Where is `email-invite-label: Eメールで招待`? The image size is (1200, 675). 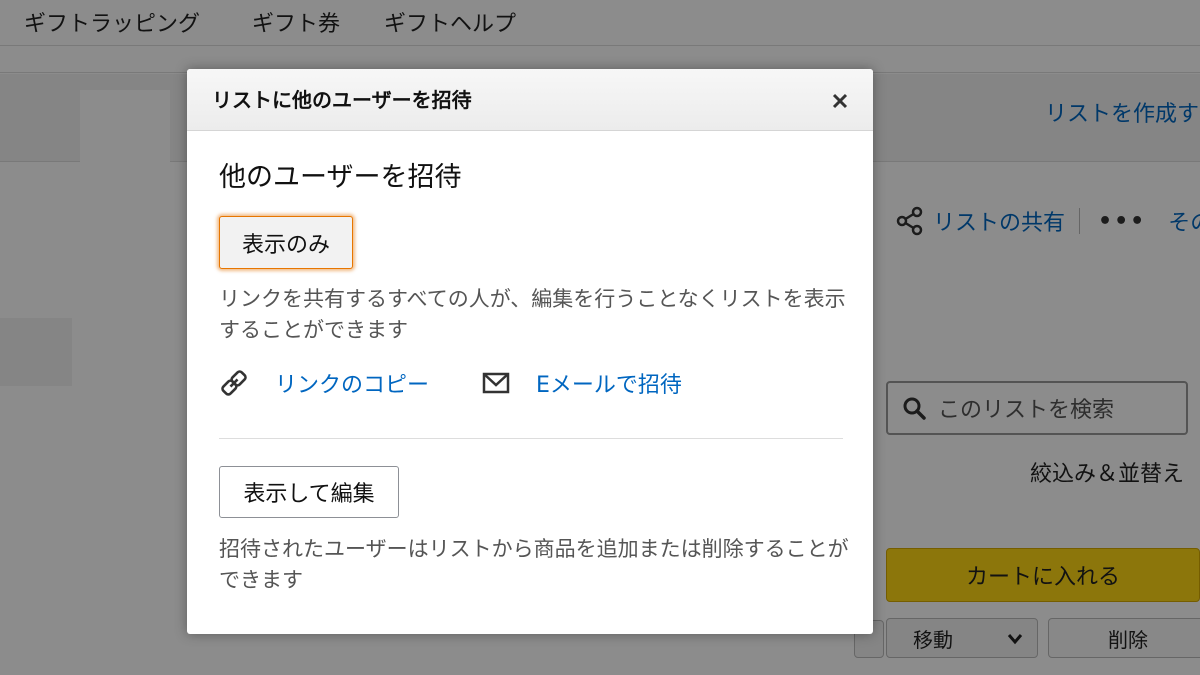 email-invite-label: Eメールで招待 is located at coordinates (609, 383).